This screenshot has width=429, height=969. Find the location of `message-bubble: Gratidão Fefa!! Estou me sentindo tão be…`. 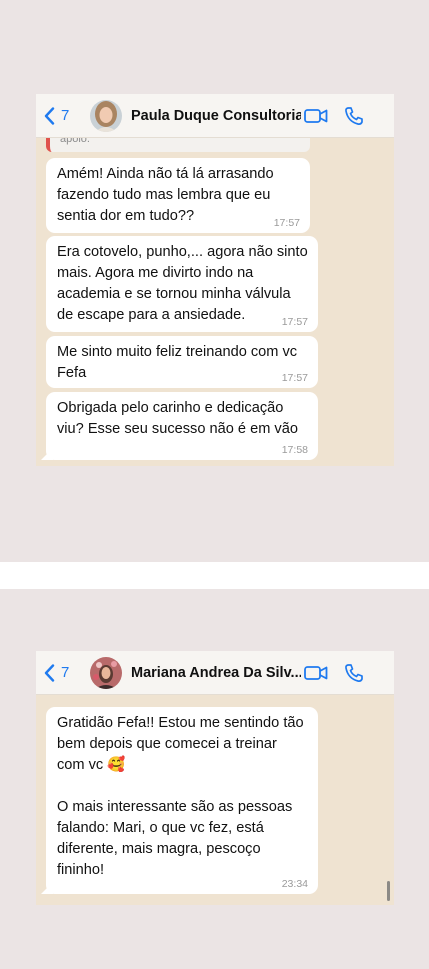

message-bubble: Gratidão Fefa!! Estou me sentindo tão be… is located at coordinates (182, 800).